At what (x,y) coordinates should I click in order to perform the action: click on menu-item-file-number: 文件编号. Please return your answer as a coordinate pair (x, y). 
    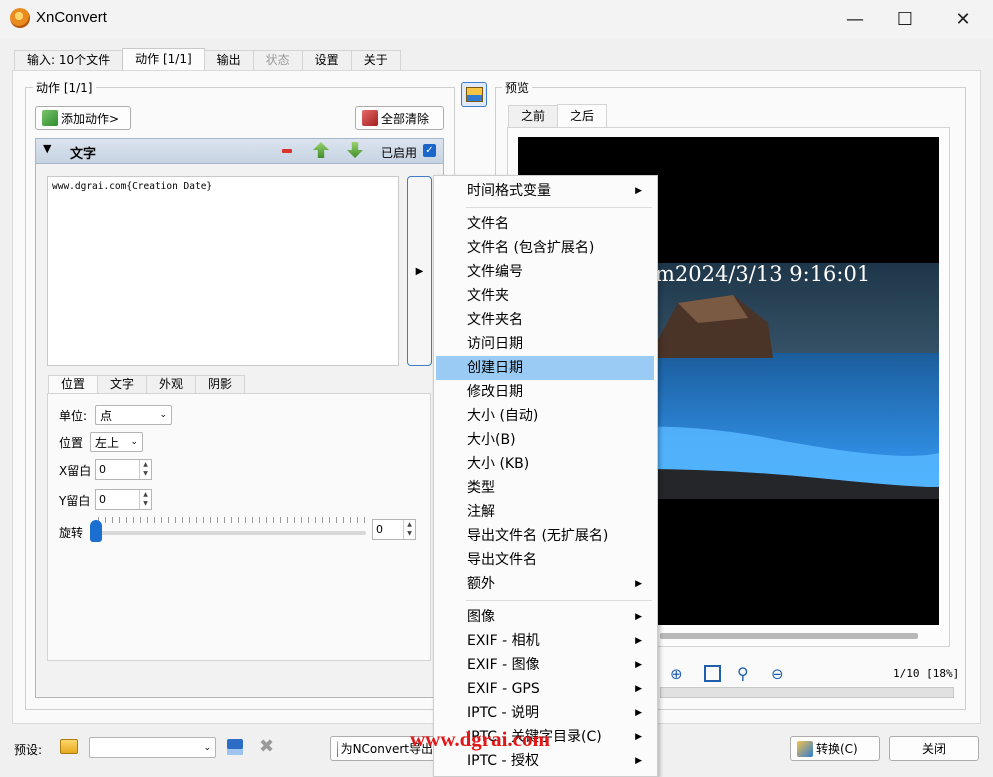
    Looking at the image, I should click on (545, 272).